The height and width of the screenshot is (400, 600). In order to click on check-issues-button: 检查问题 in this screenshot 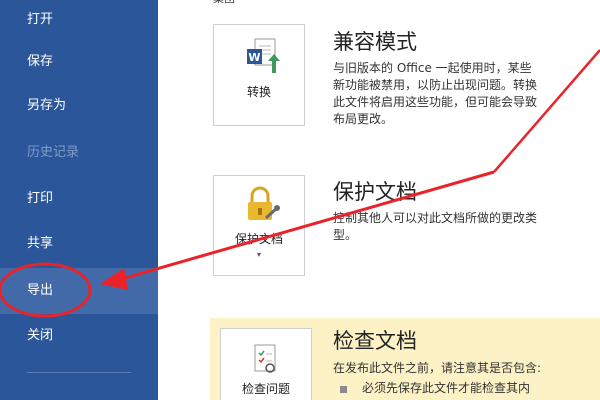, I will do `click(266, 364)`.